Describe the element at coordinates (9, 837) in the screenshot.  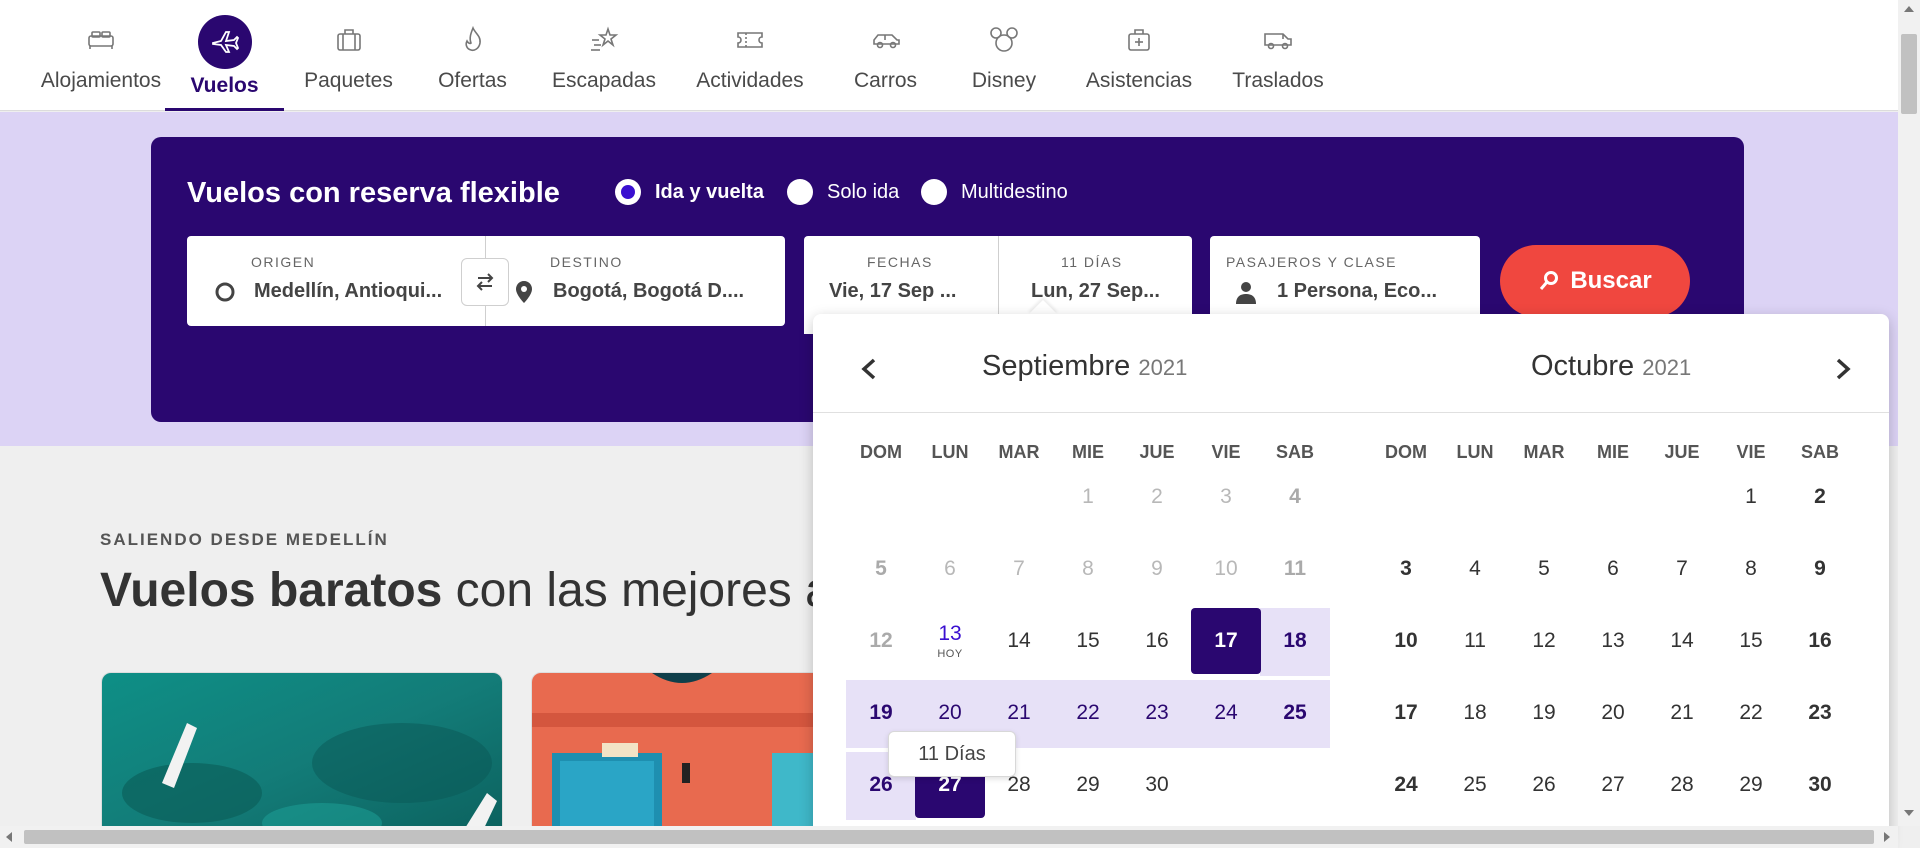
I see `scroll-left-icon` at that location.